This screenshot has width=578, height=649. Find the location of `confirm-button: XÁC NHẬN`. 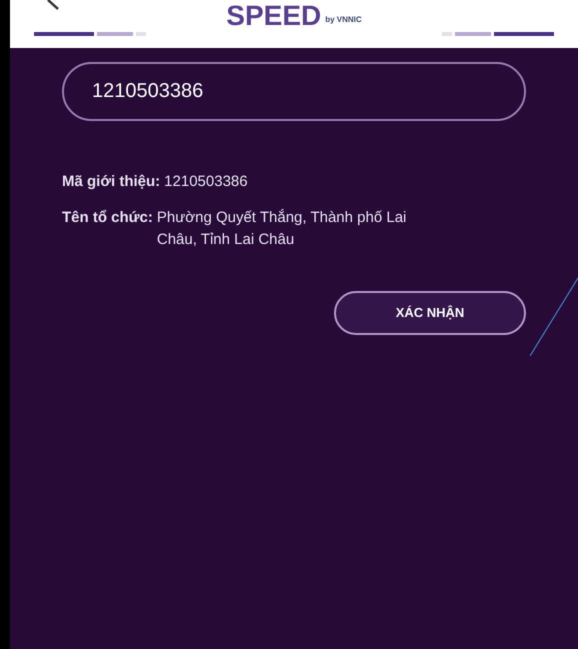

confirm-button: XÁC NHẬN is located at coordinates (430, 313).